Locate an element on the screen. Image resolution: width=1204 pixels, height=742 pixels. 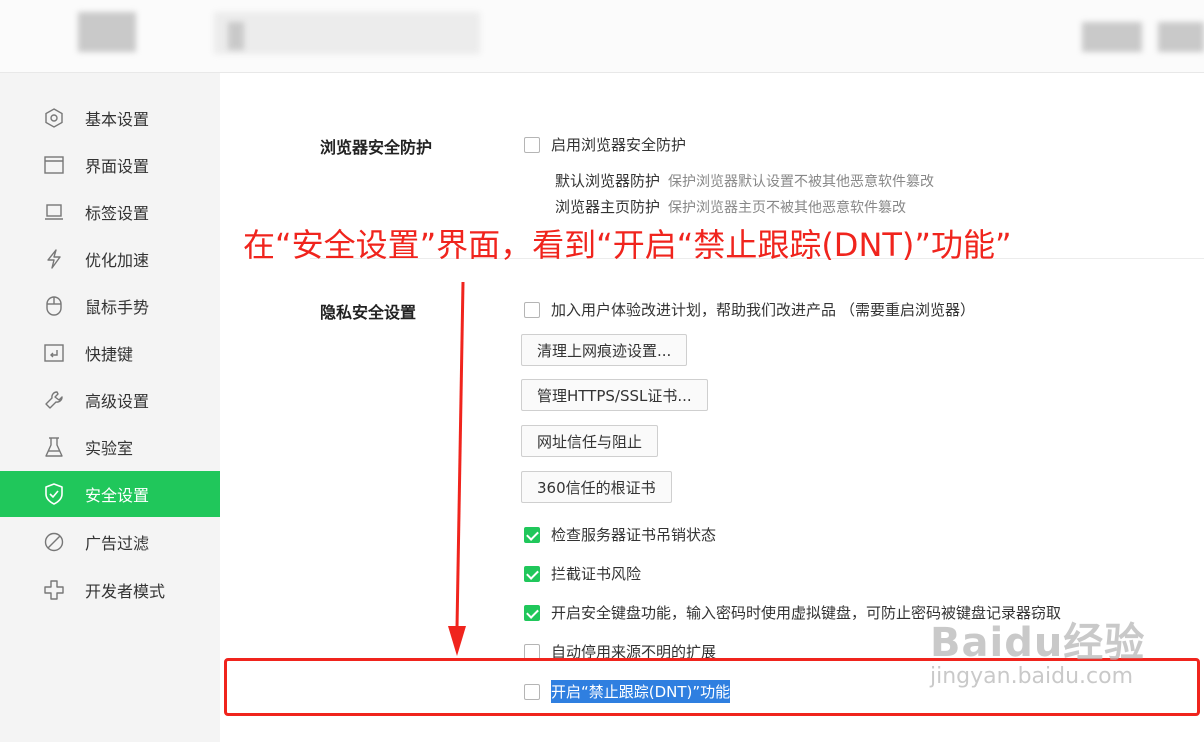
baidu-watermark: Baidu经验 jingyan.baidu.com is located at coordinates (1037, 649).